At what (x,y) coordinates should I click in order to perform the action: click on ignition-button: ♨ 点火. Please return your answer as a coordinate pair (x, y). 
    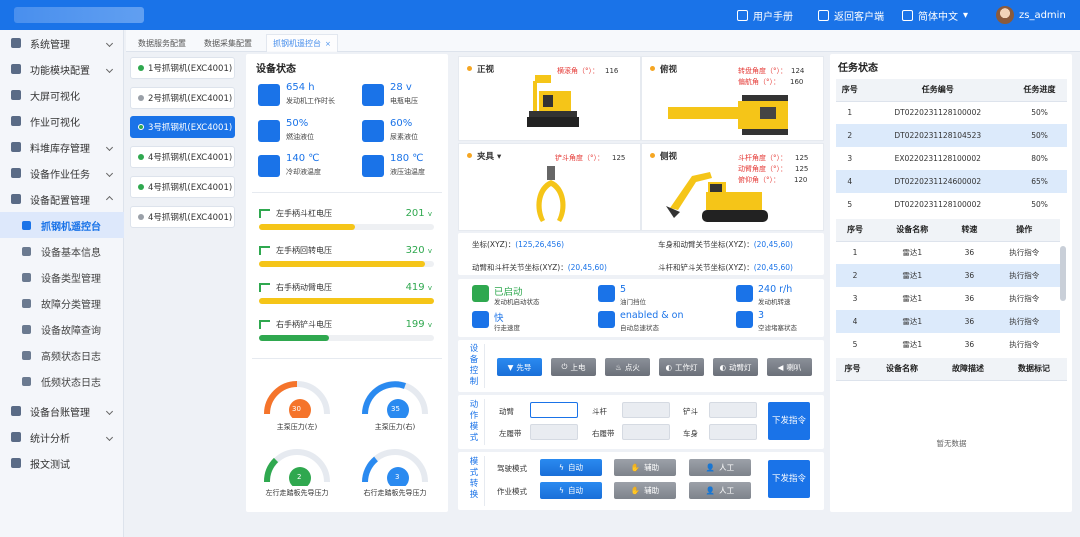
    Looking at the image, I should click on (627, 367).